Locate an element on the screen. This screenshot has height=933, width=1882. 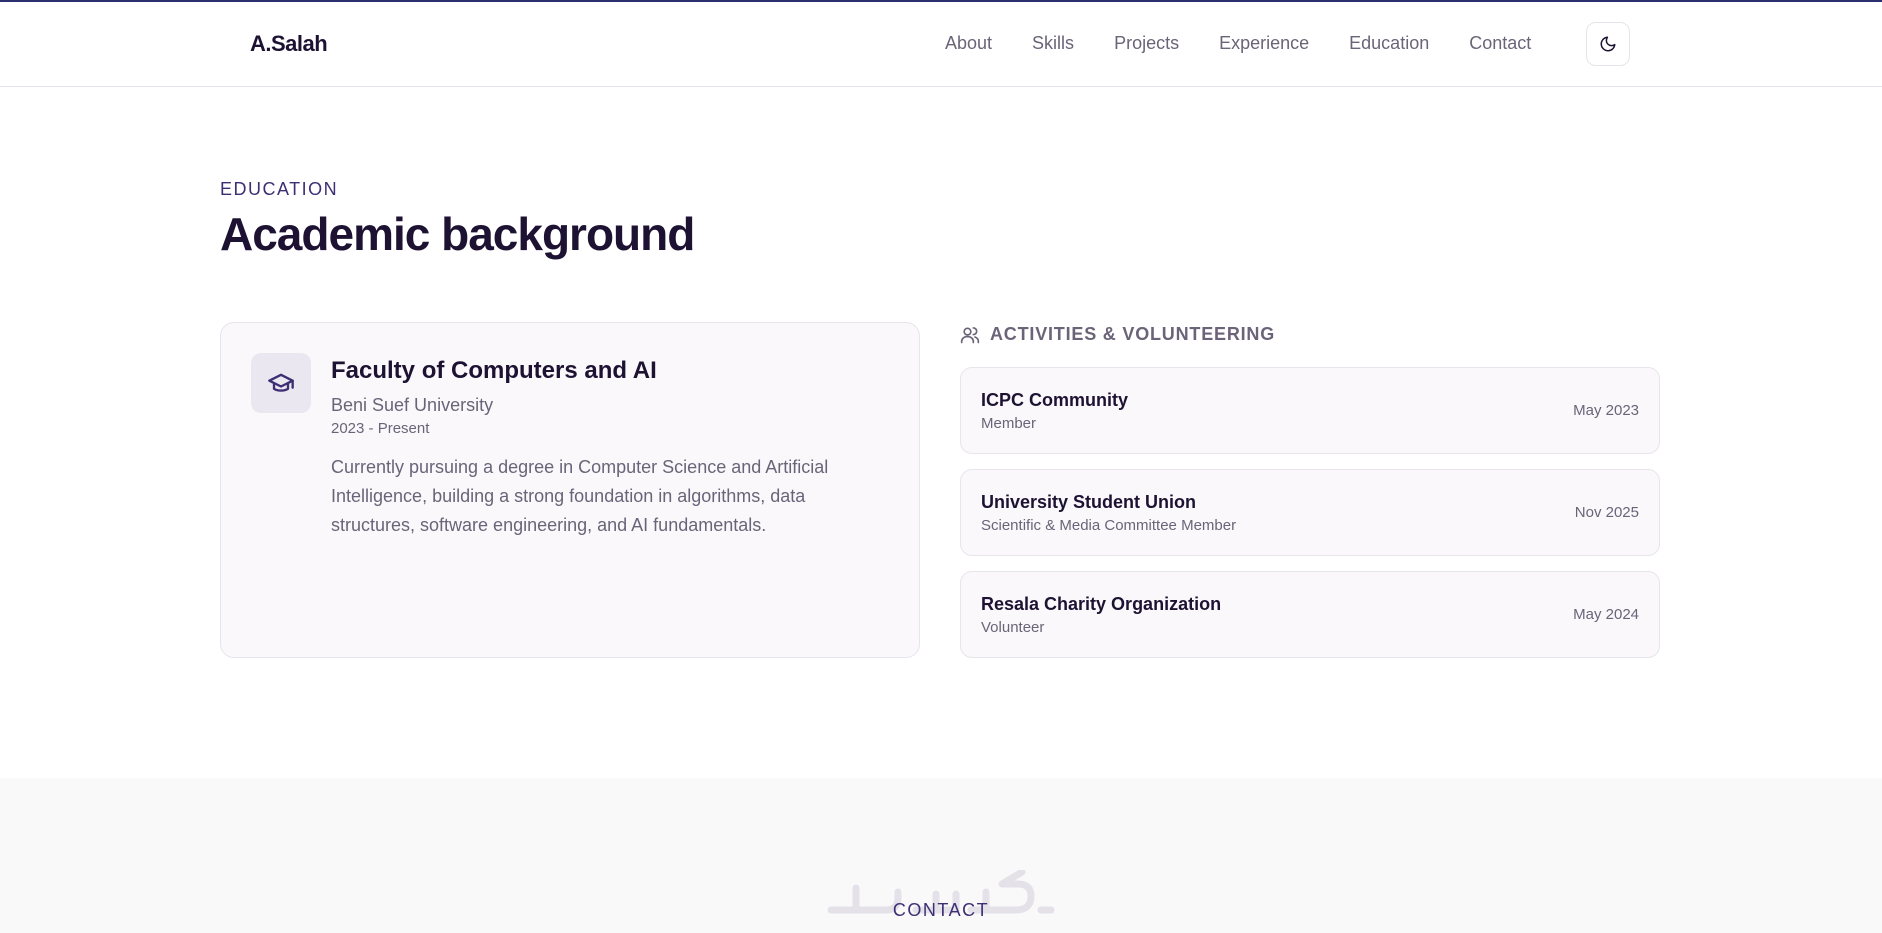
nav-link-contact: Contact is located at coordinates (1500, 43).